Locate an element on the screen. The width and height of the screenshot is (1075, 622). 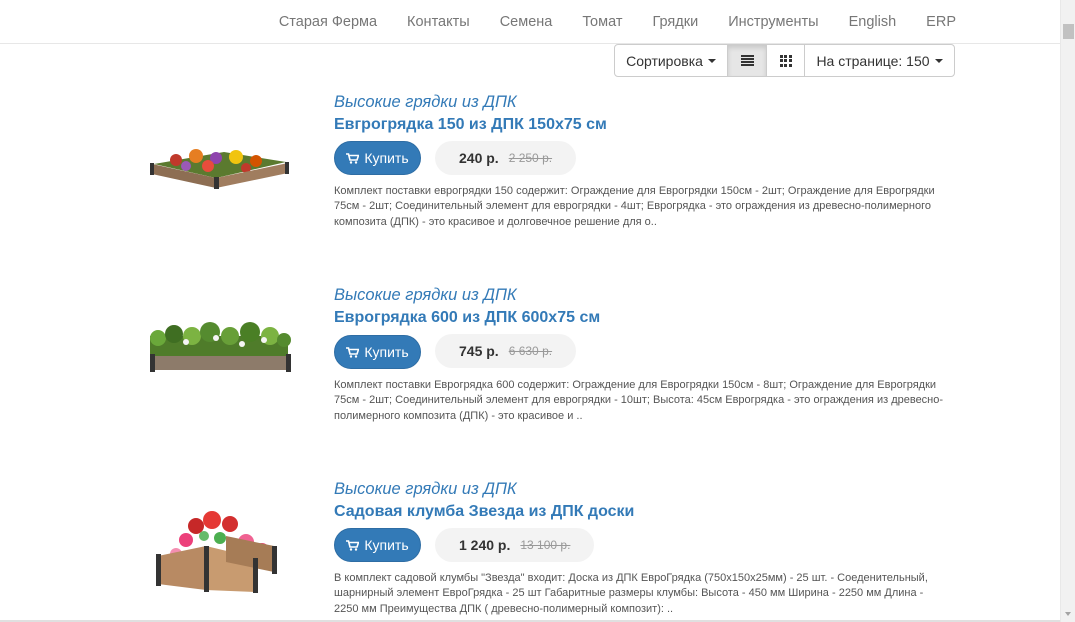
product-title: Еврогрядка 600 из ДПК 600х75 см is located at coordinates (467, 318).